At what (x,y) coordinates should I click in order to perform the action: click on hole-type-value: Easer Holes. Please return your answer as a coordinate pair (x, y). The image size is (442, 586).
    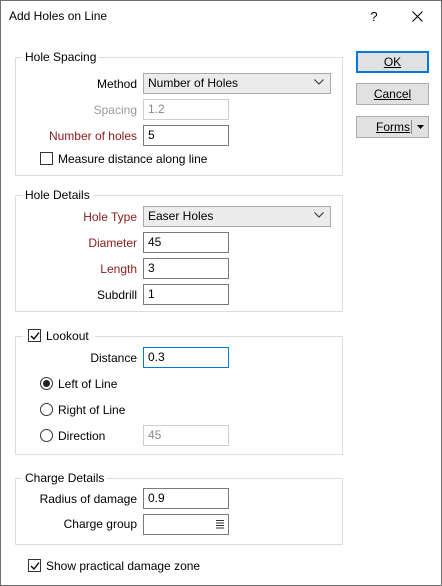
    Looking at the image, I should click on (181, 216).